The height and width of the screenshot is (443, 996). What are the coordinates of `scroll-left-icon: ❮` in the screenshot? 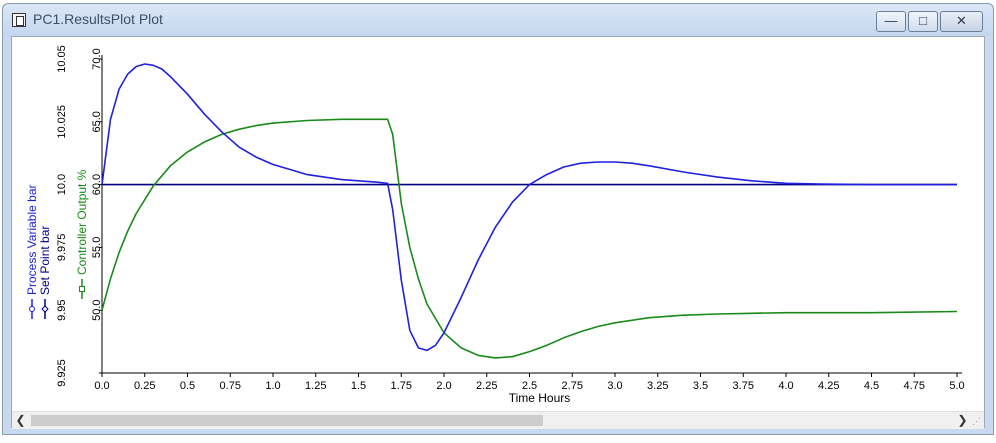 It's located at (20, 420).